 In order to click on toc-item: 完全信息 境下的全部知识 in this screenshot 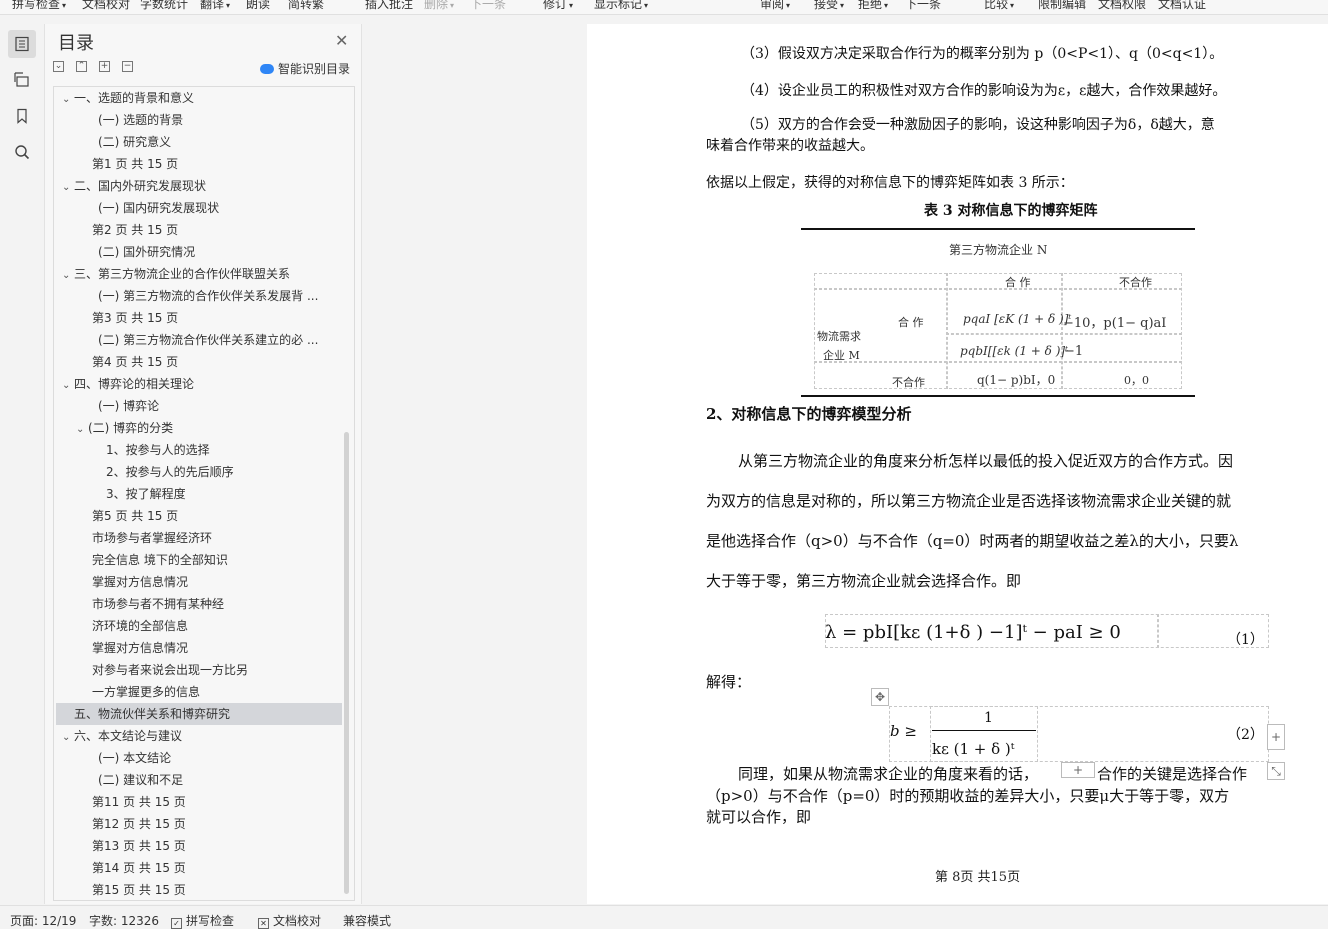, I will do `click(214, 560)`.